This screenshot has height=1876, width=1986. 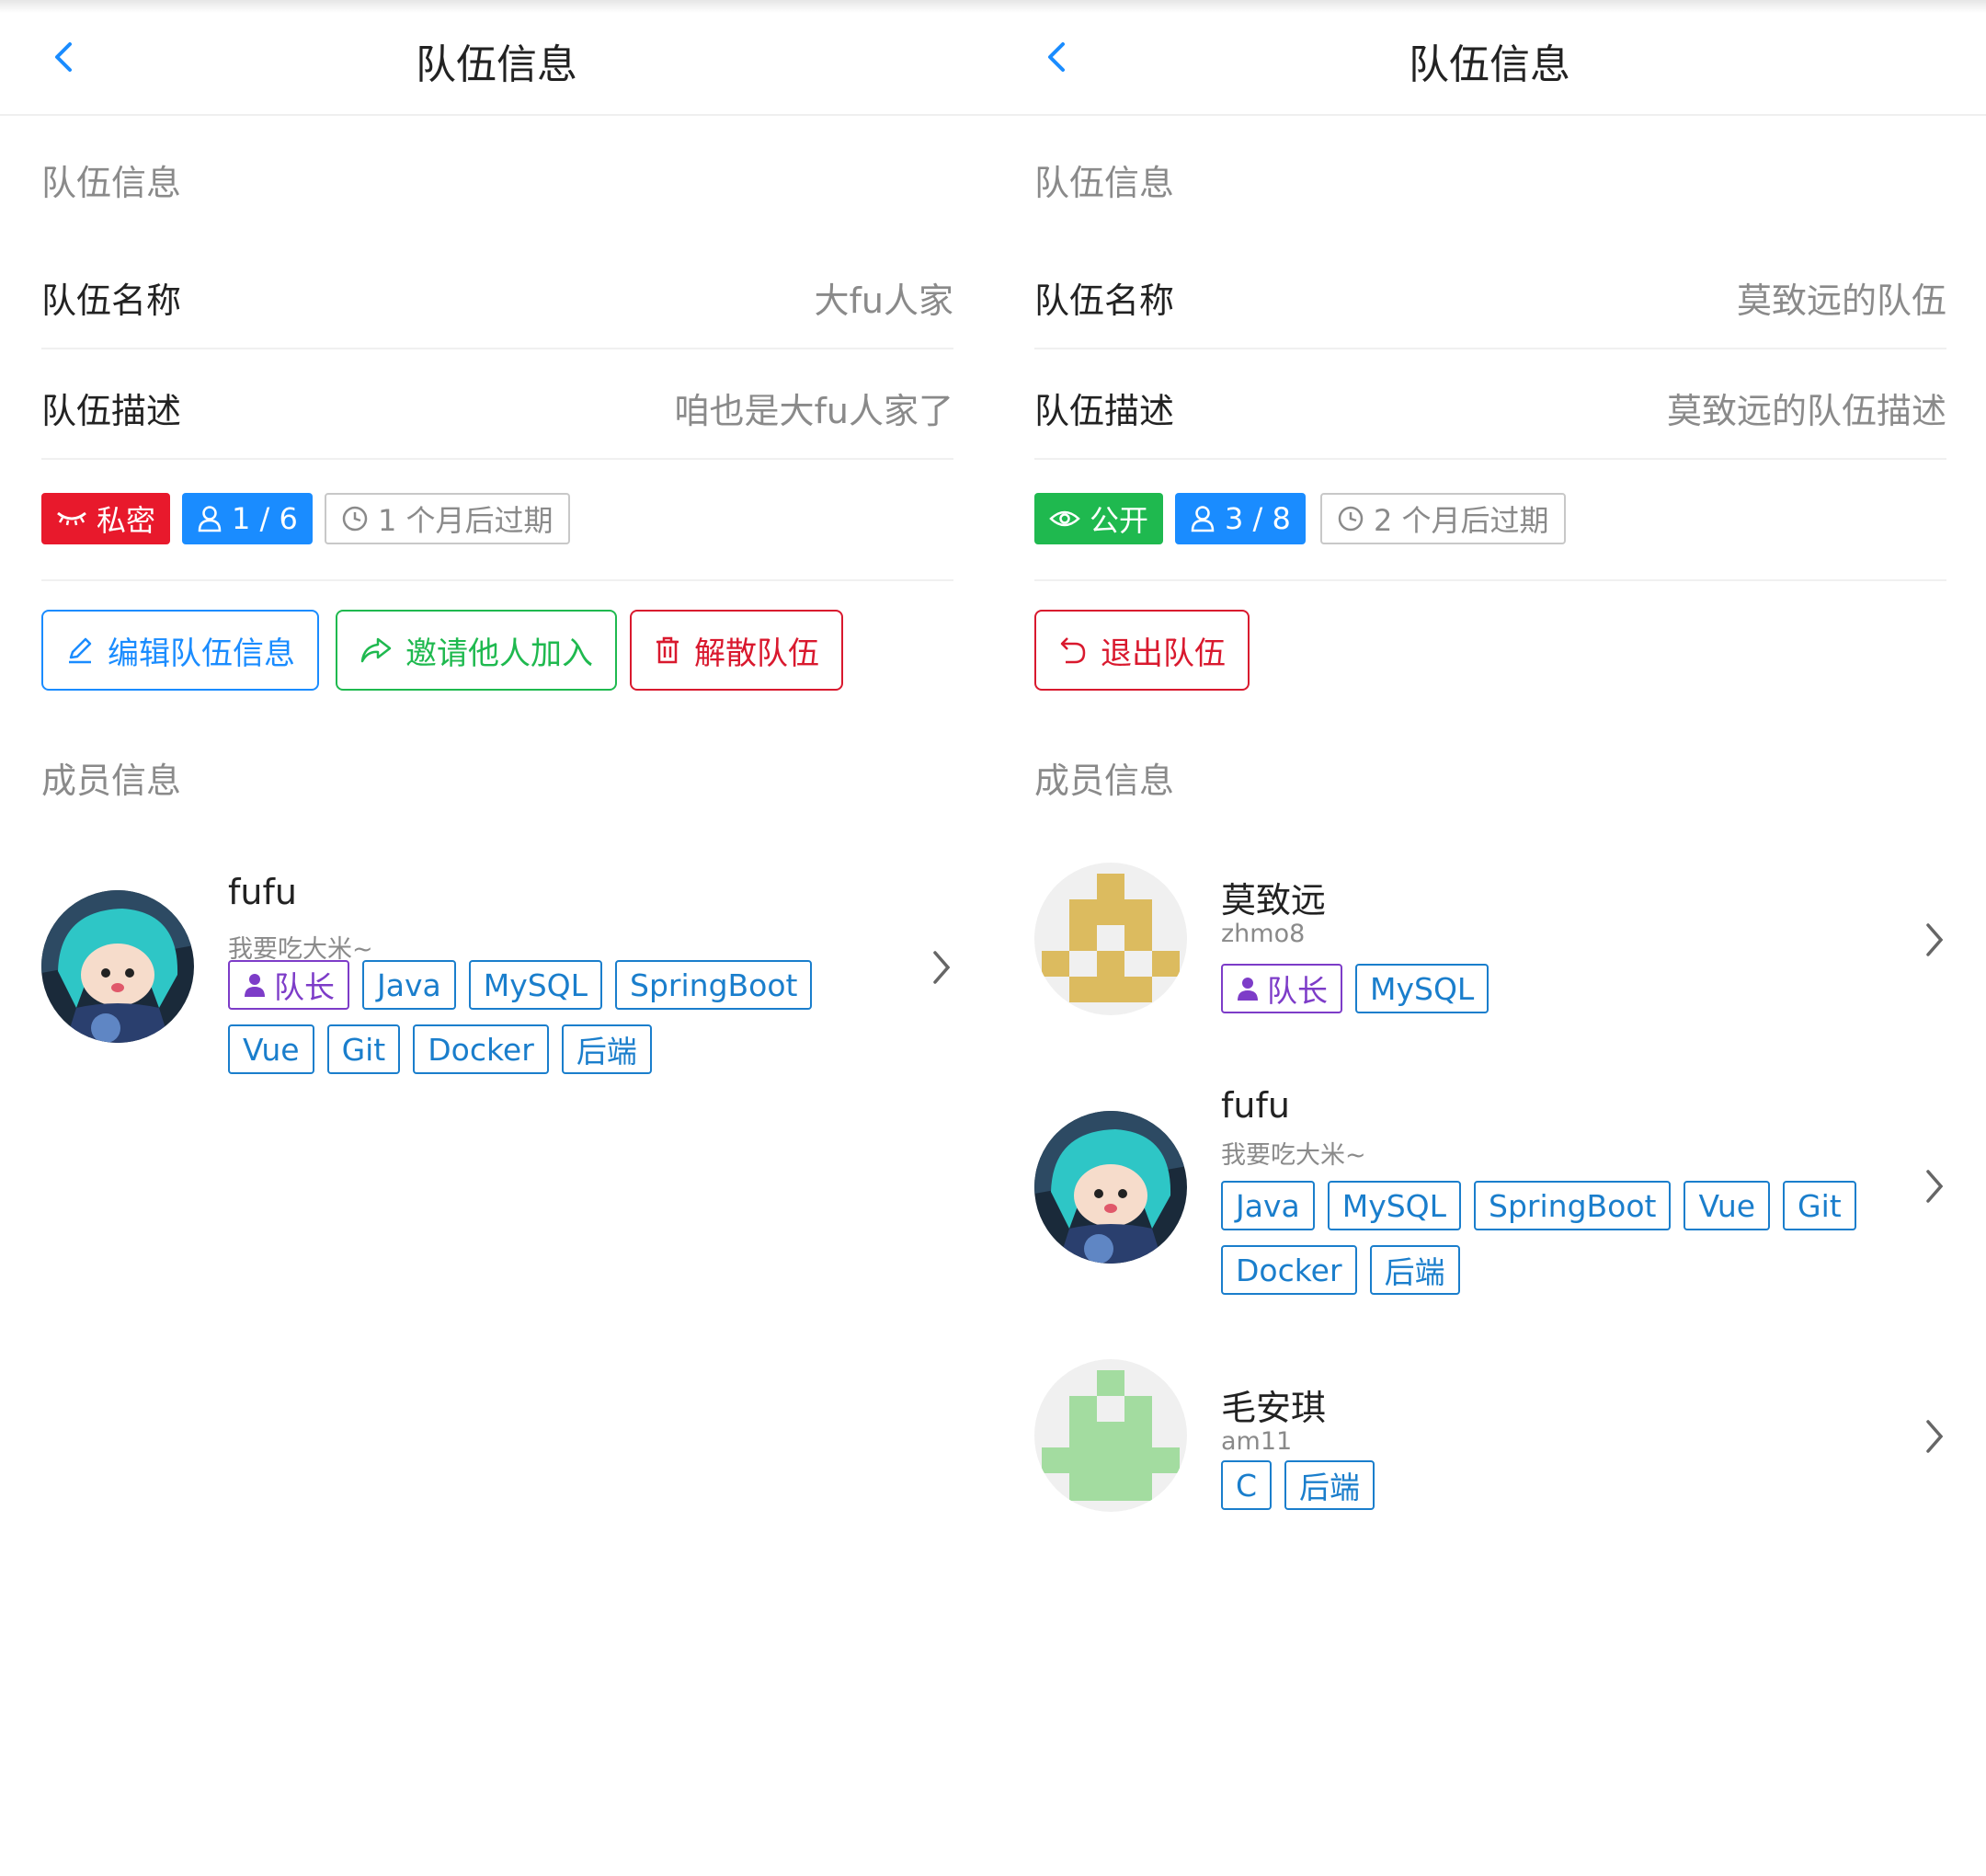 I want to click on member-profile: am11, so click(x=1257, y=1442).